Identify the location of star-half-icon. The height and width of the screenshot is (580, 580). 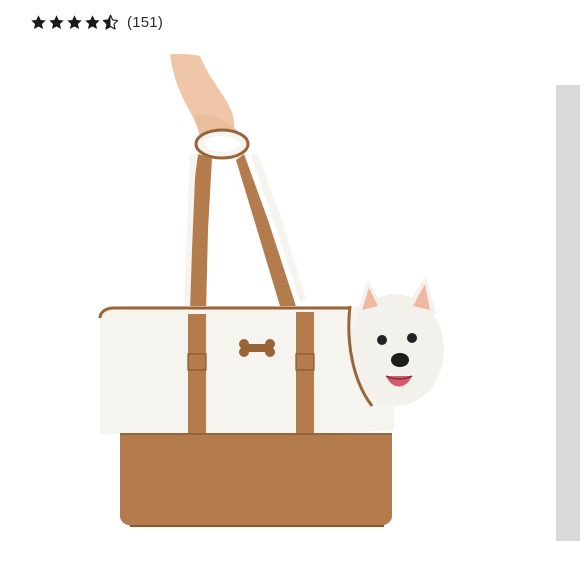
(110, 22).